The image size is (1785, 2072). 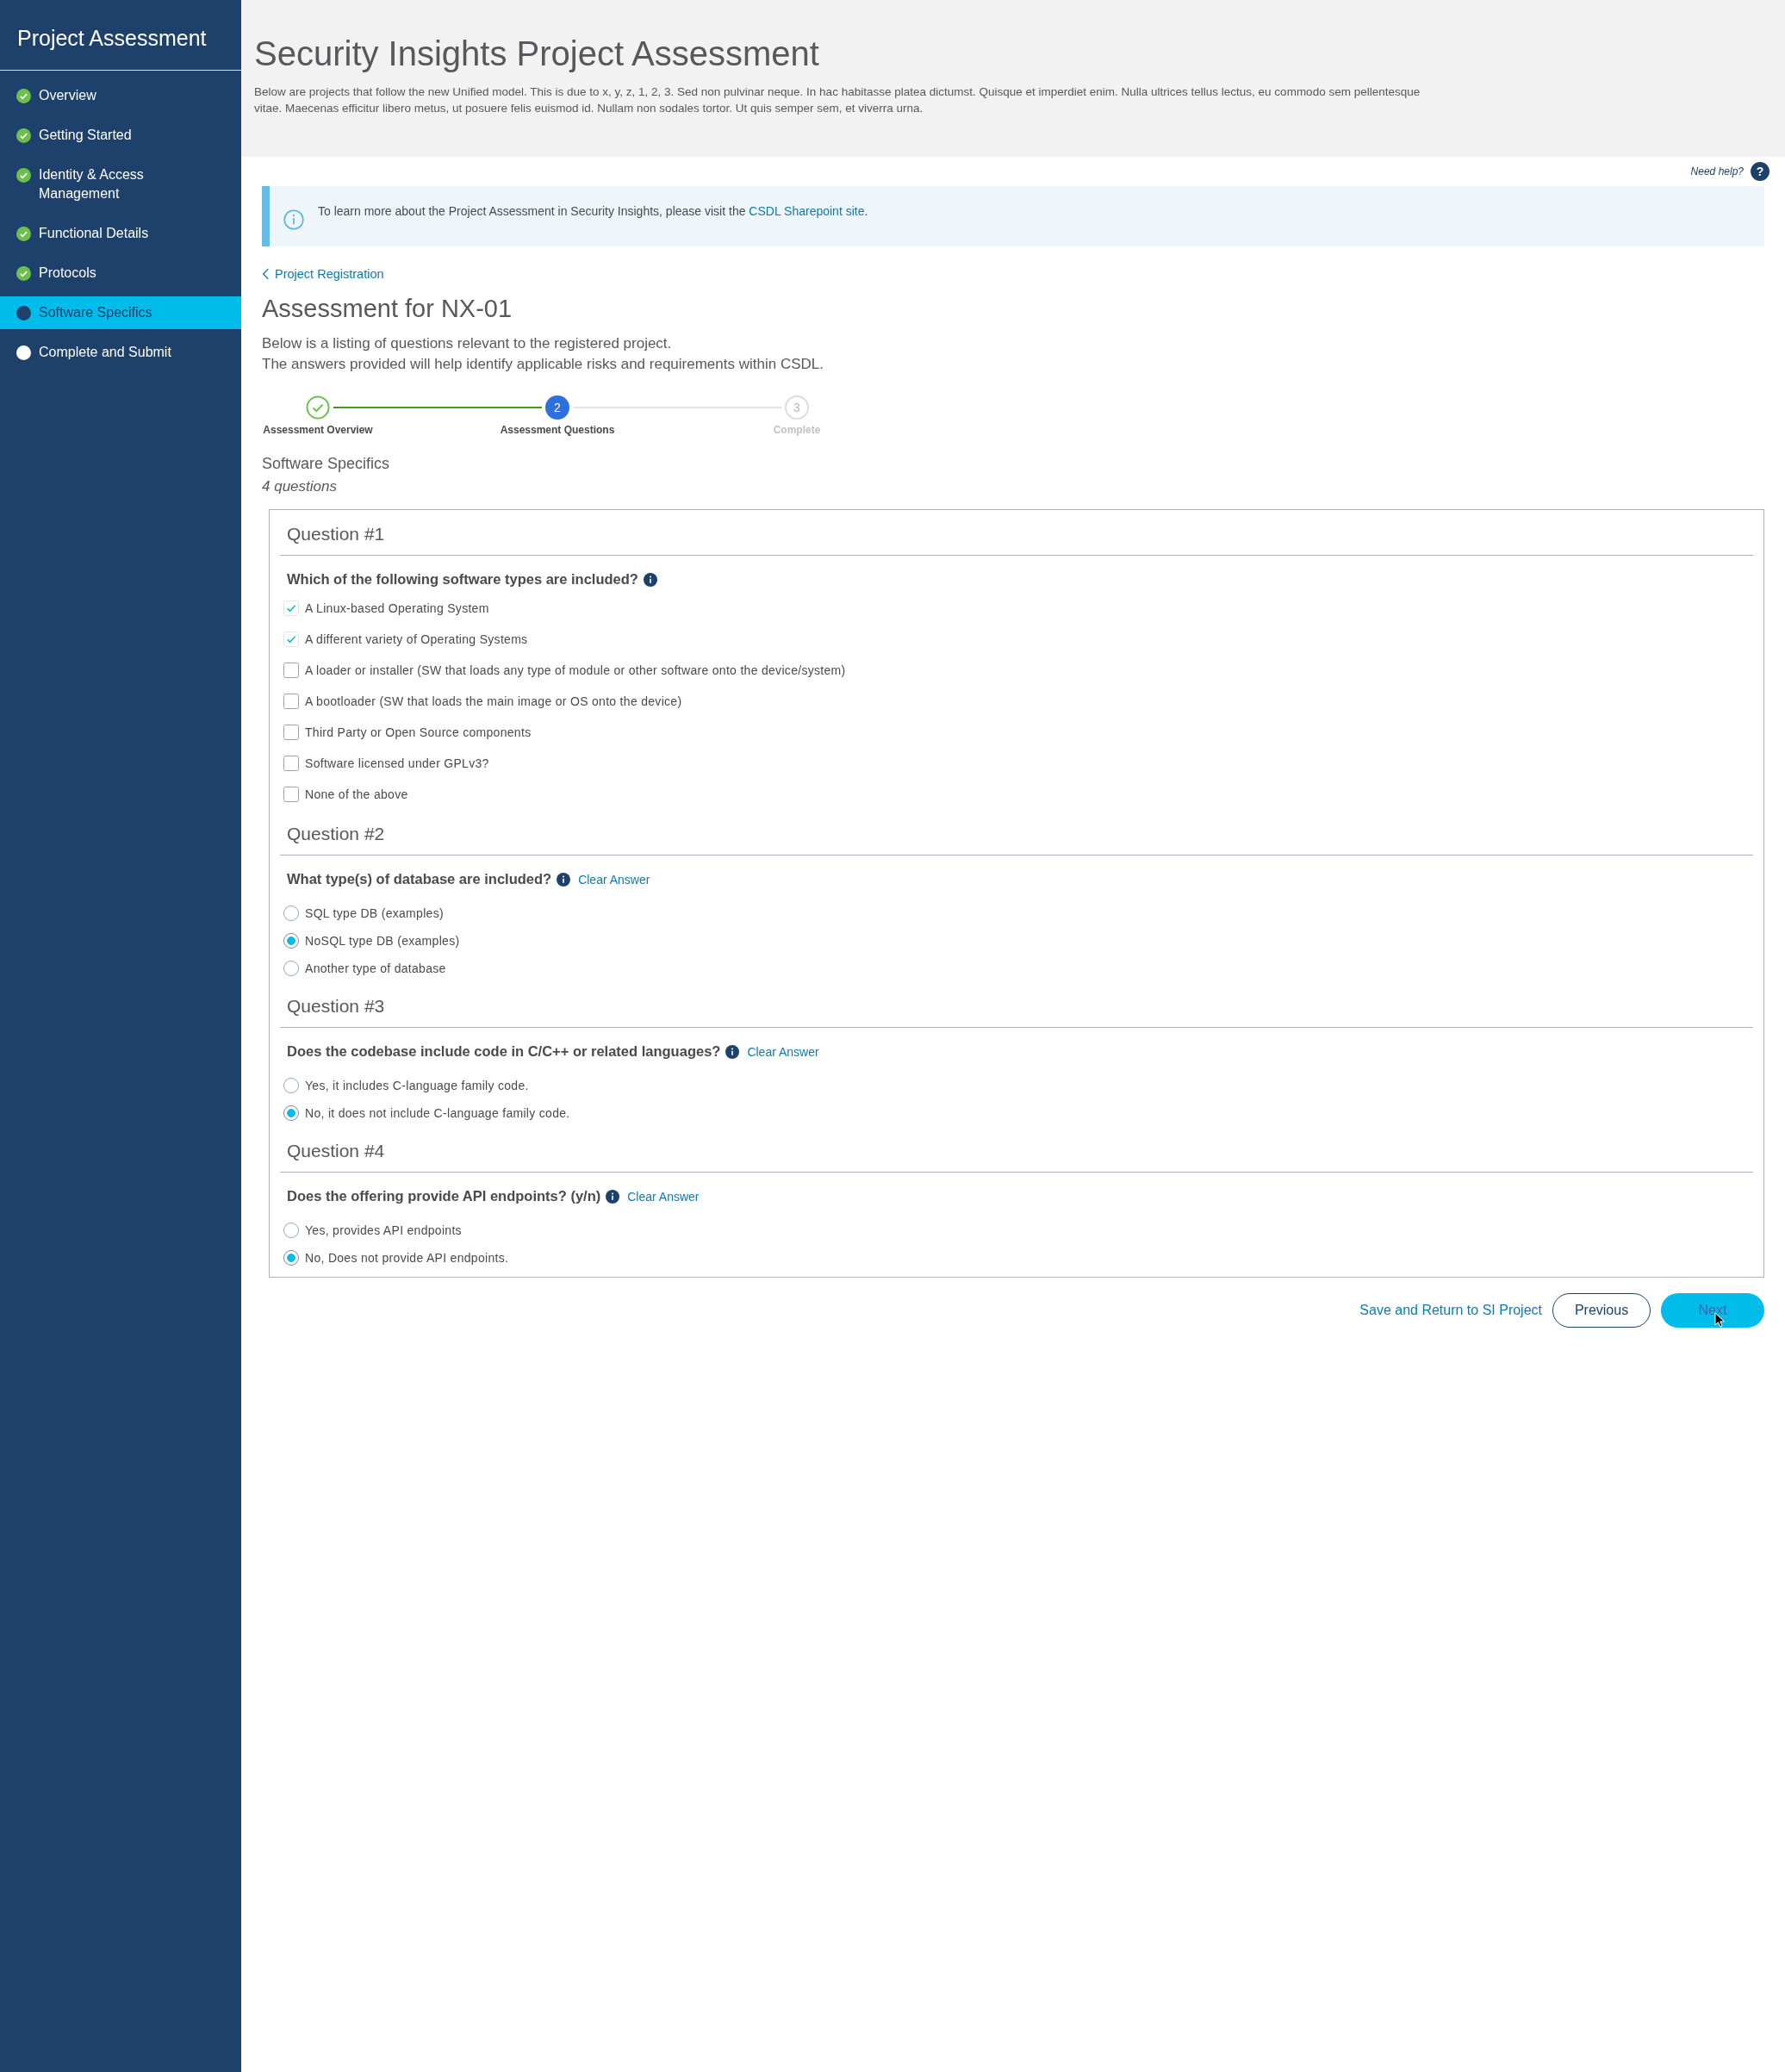 What do you see at coordinates (1017, 1005) in the screenshot?
I see `question-heading: Question #3` at bounding box center [1017, 1005].